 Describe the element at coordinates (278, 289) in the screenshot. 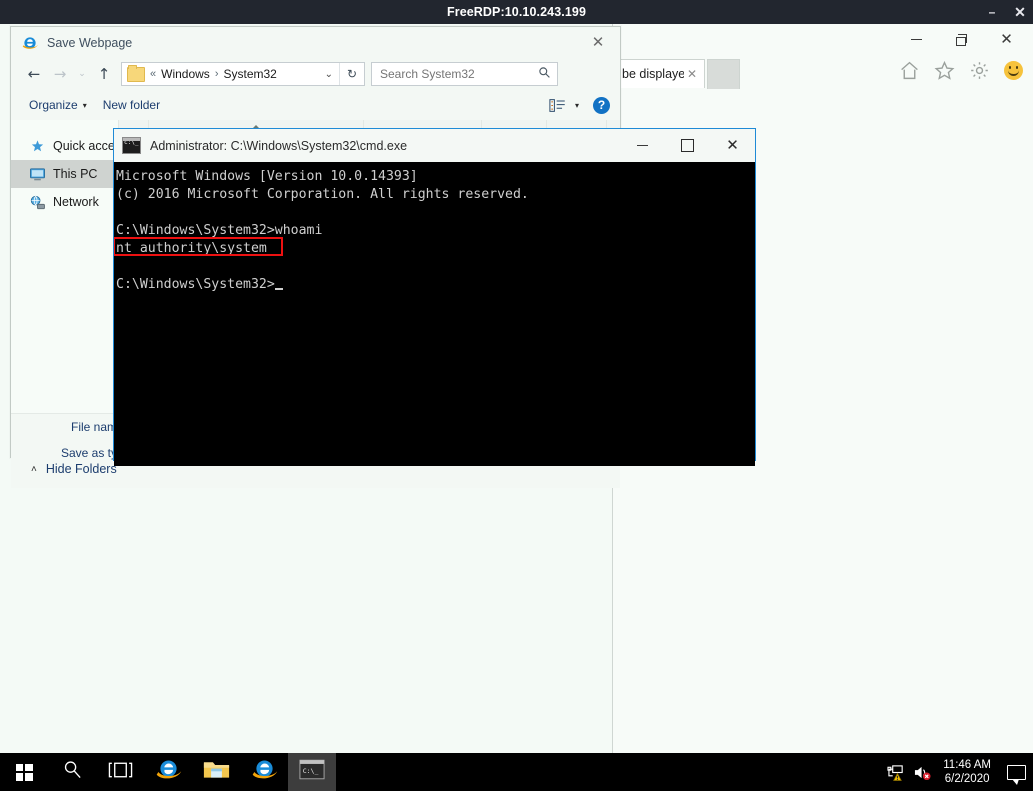

I see `text-cursor` at that location.